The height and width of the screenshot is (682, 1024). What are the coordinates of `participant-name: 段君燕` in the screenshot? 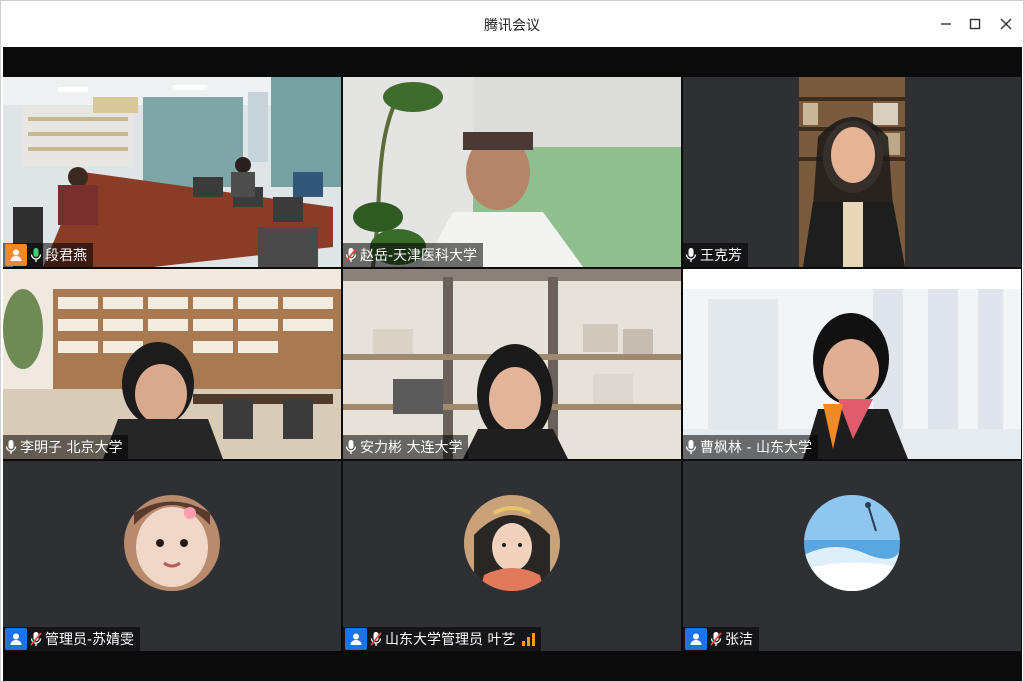 It's located at (66, 256).